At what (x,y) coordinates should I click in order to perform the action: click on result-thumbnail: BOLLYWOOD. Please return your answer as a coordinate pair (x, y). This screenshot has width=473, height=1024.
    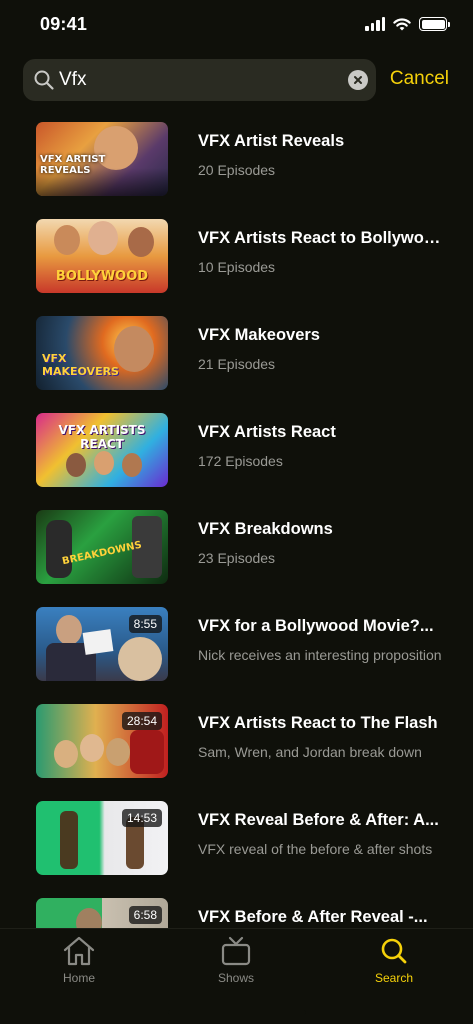
    Looking at the image, I should click on (102, 256).